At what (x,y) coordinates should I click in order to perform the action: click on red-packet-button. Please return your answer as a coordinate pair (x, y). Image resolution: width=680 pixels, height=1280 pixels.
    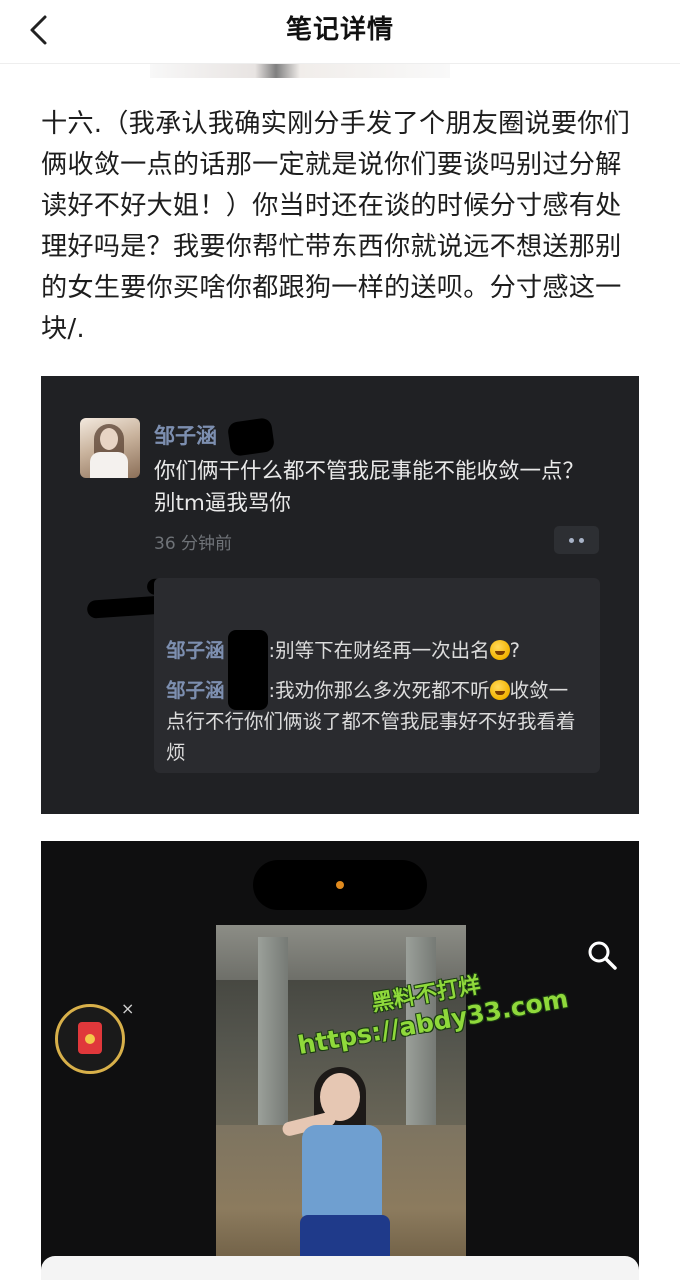
    Looking at the image, I should click on (90, 1039).